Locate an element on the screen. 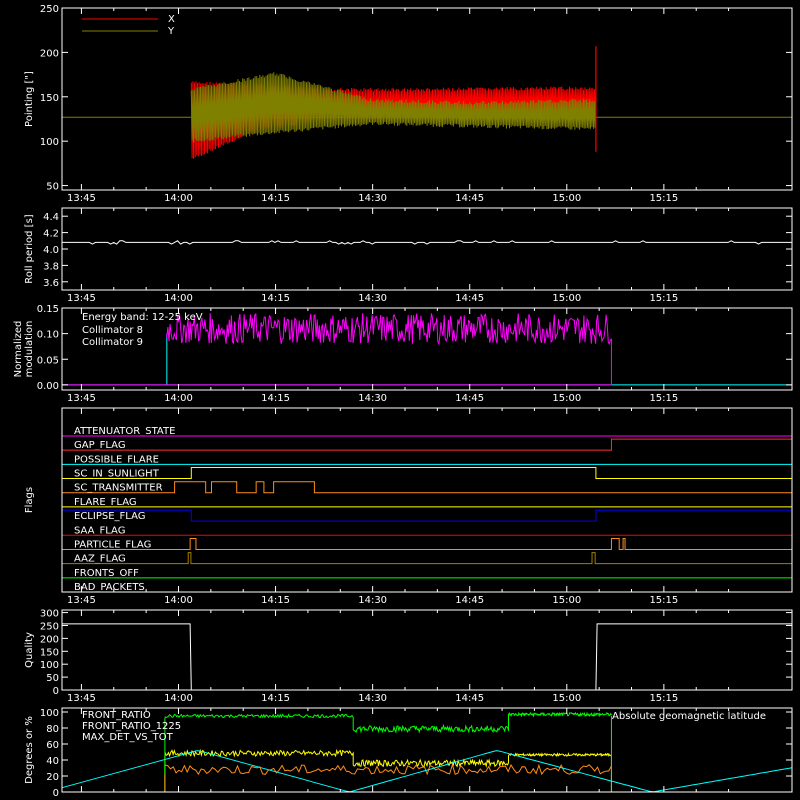 Image resolution: width=800 pixels, height=800 pixels. y-tick-label: 3.8 is located at coordinates (51, 266).